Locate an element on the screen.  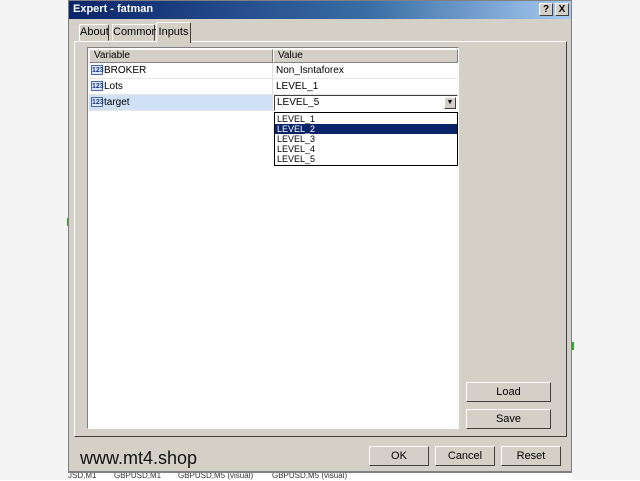
chart-tab: GBPUSD,M1 is located at coordinates (137, 476).